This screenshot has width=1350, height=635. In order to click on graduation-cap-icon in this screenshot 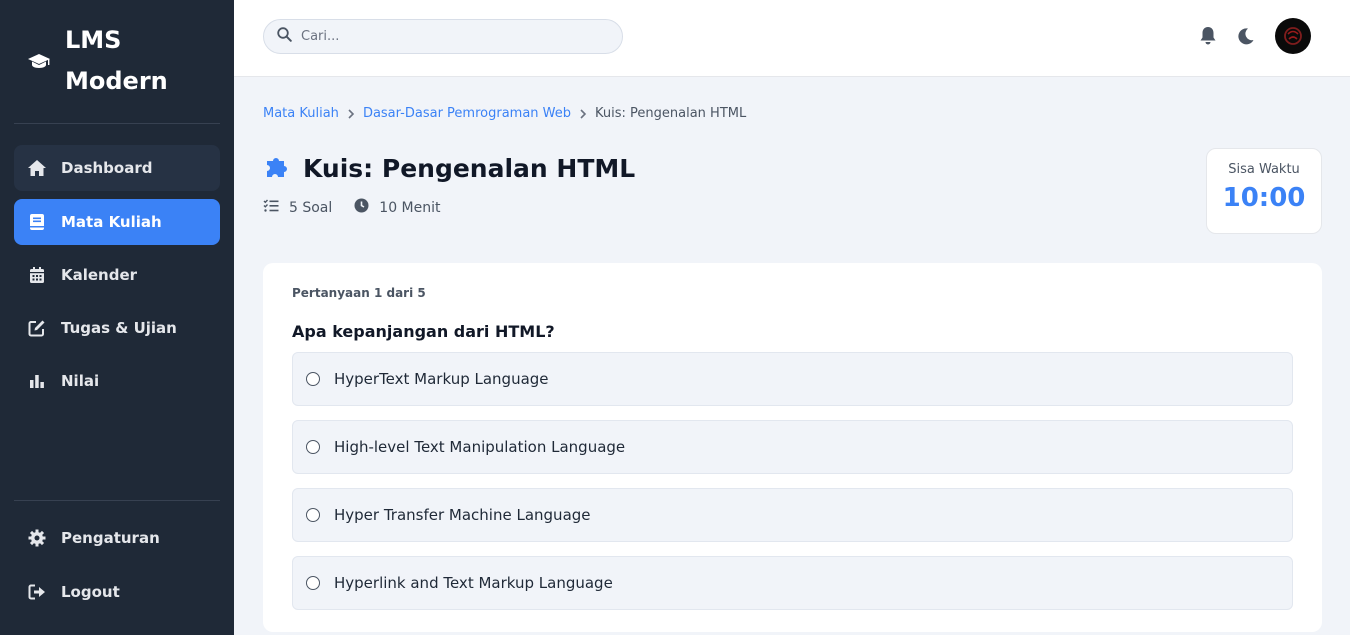, I will do `click(39, 61)`.